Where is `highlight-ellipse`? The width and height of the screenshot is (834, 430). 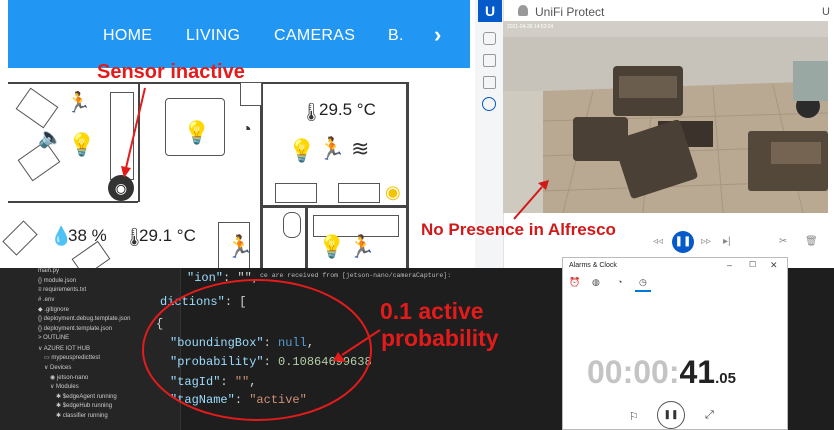 highlight-ellipse is located at coordinates (257, 350).